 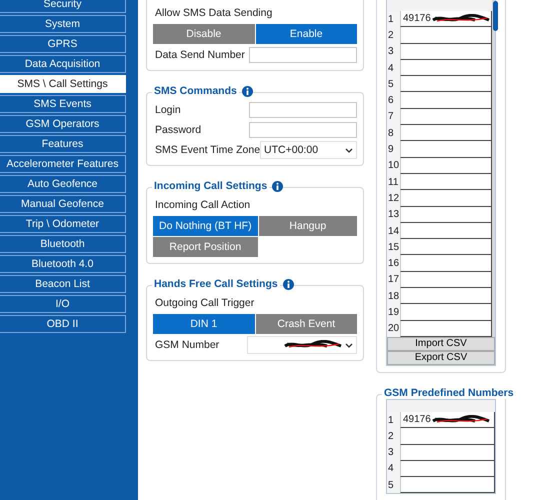 I want to click on field-label: Data Send Number, so click(x=200, y=55).